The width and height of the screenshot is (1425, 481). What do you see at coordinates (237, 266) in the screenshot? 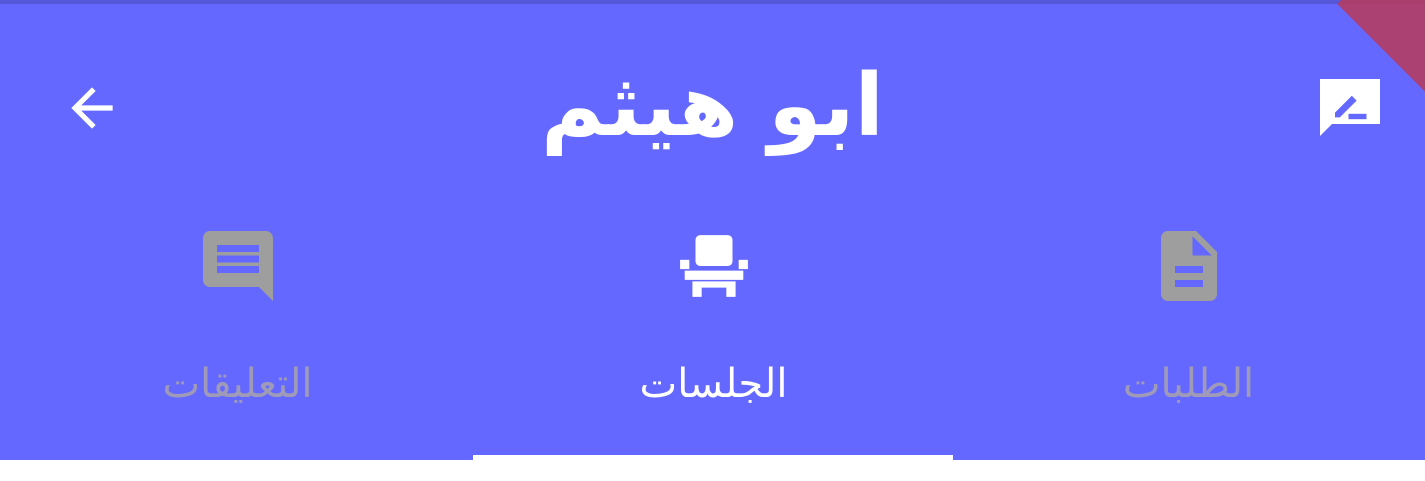
I see `comment-icon` at bounding box center [237, 266].